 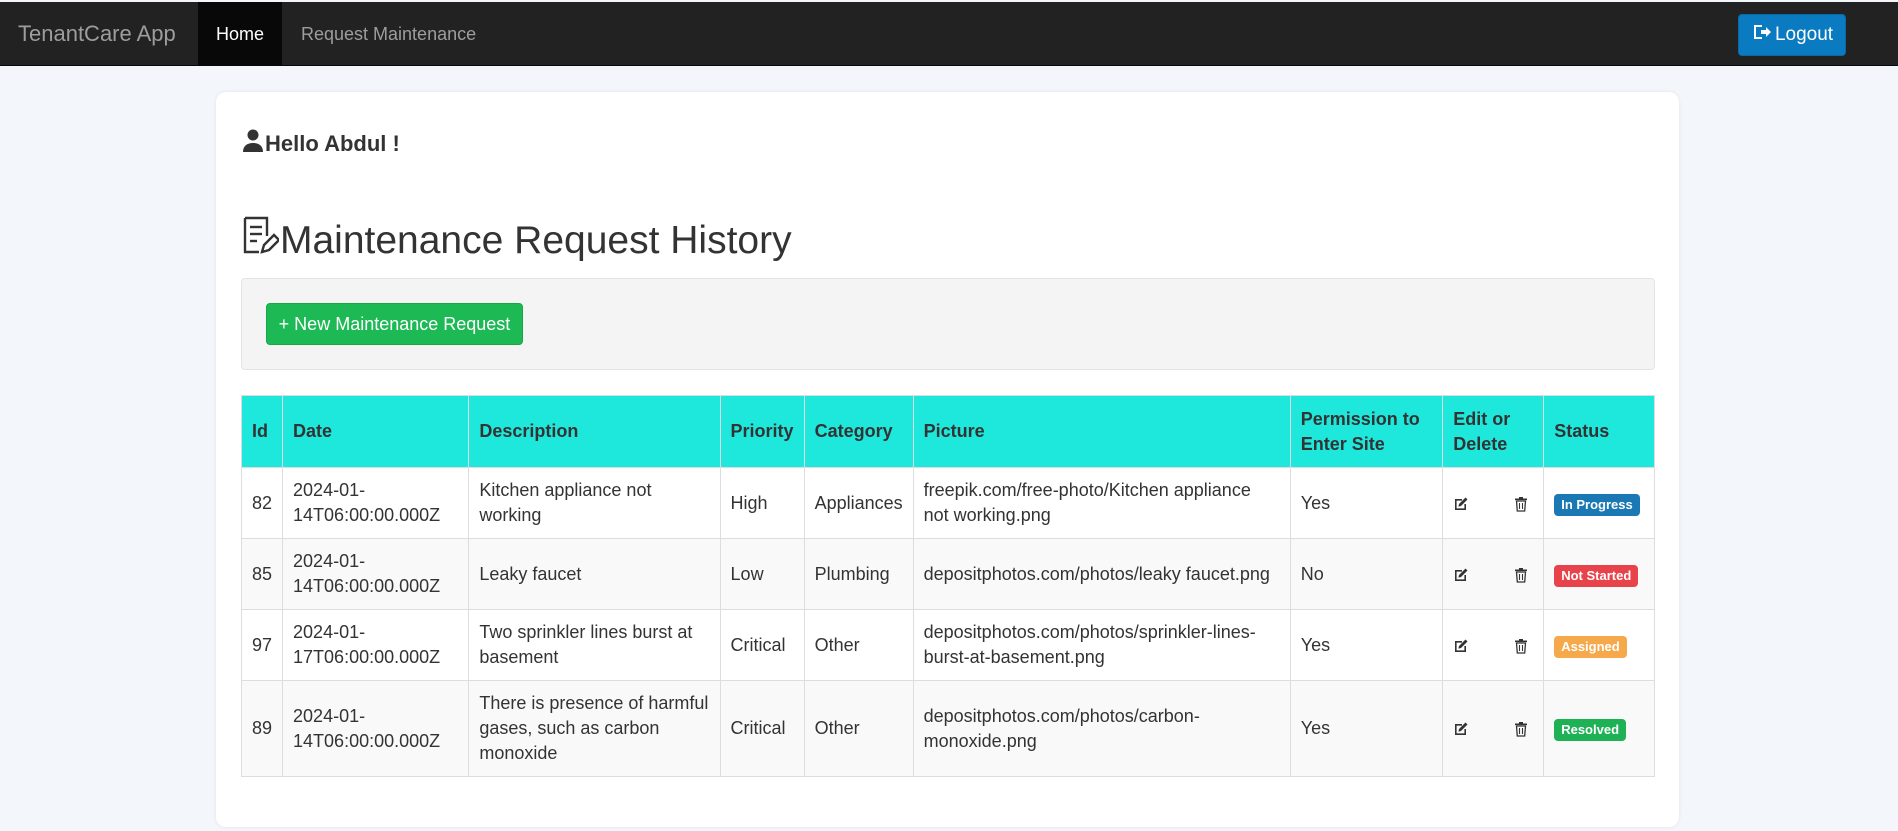 What do you see at coordinates (1101, 431) in the screenshot?
I see `header-picture: Picture` at bounding box center [1101, 431].